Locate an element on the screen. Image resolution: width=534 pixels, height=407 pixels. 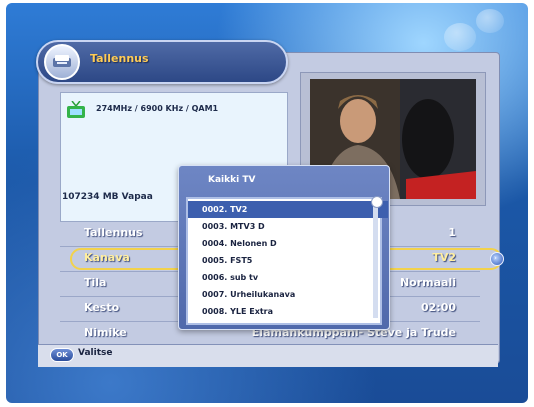
setting-value: Normaali is located at coordinates (427, 282).